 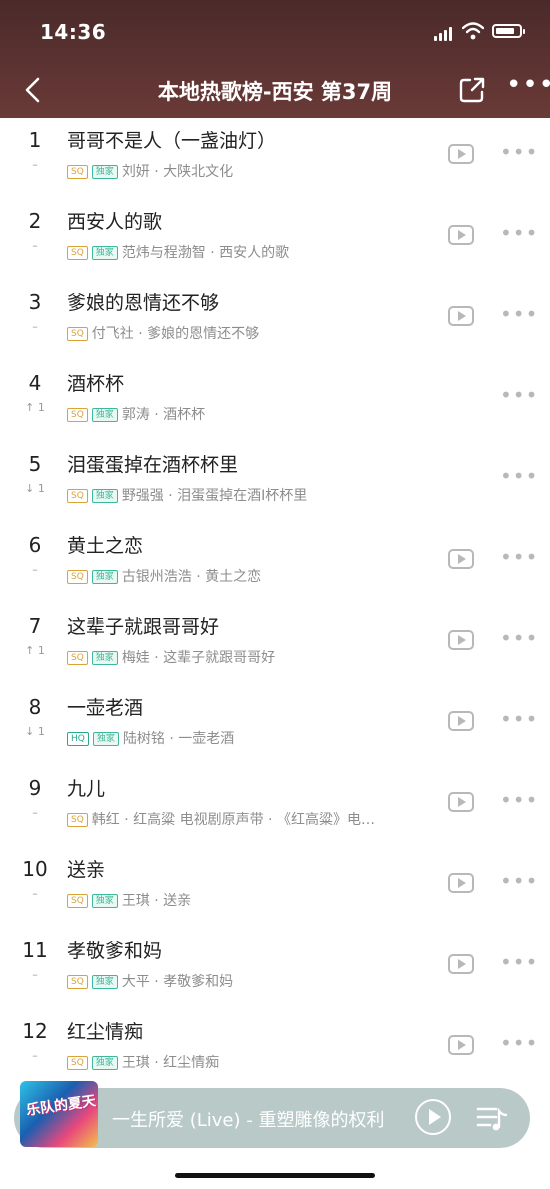 I want to click on song-title: 红尘情痴, so click(x=105, y=1032).